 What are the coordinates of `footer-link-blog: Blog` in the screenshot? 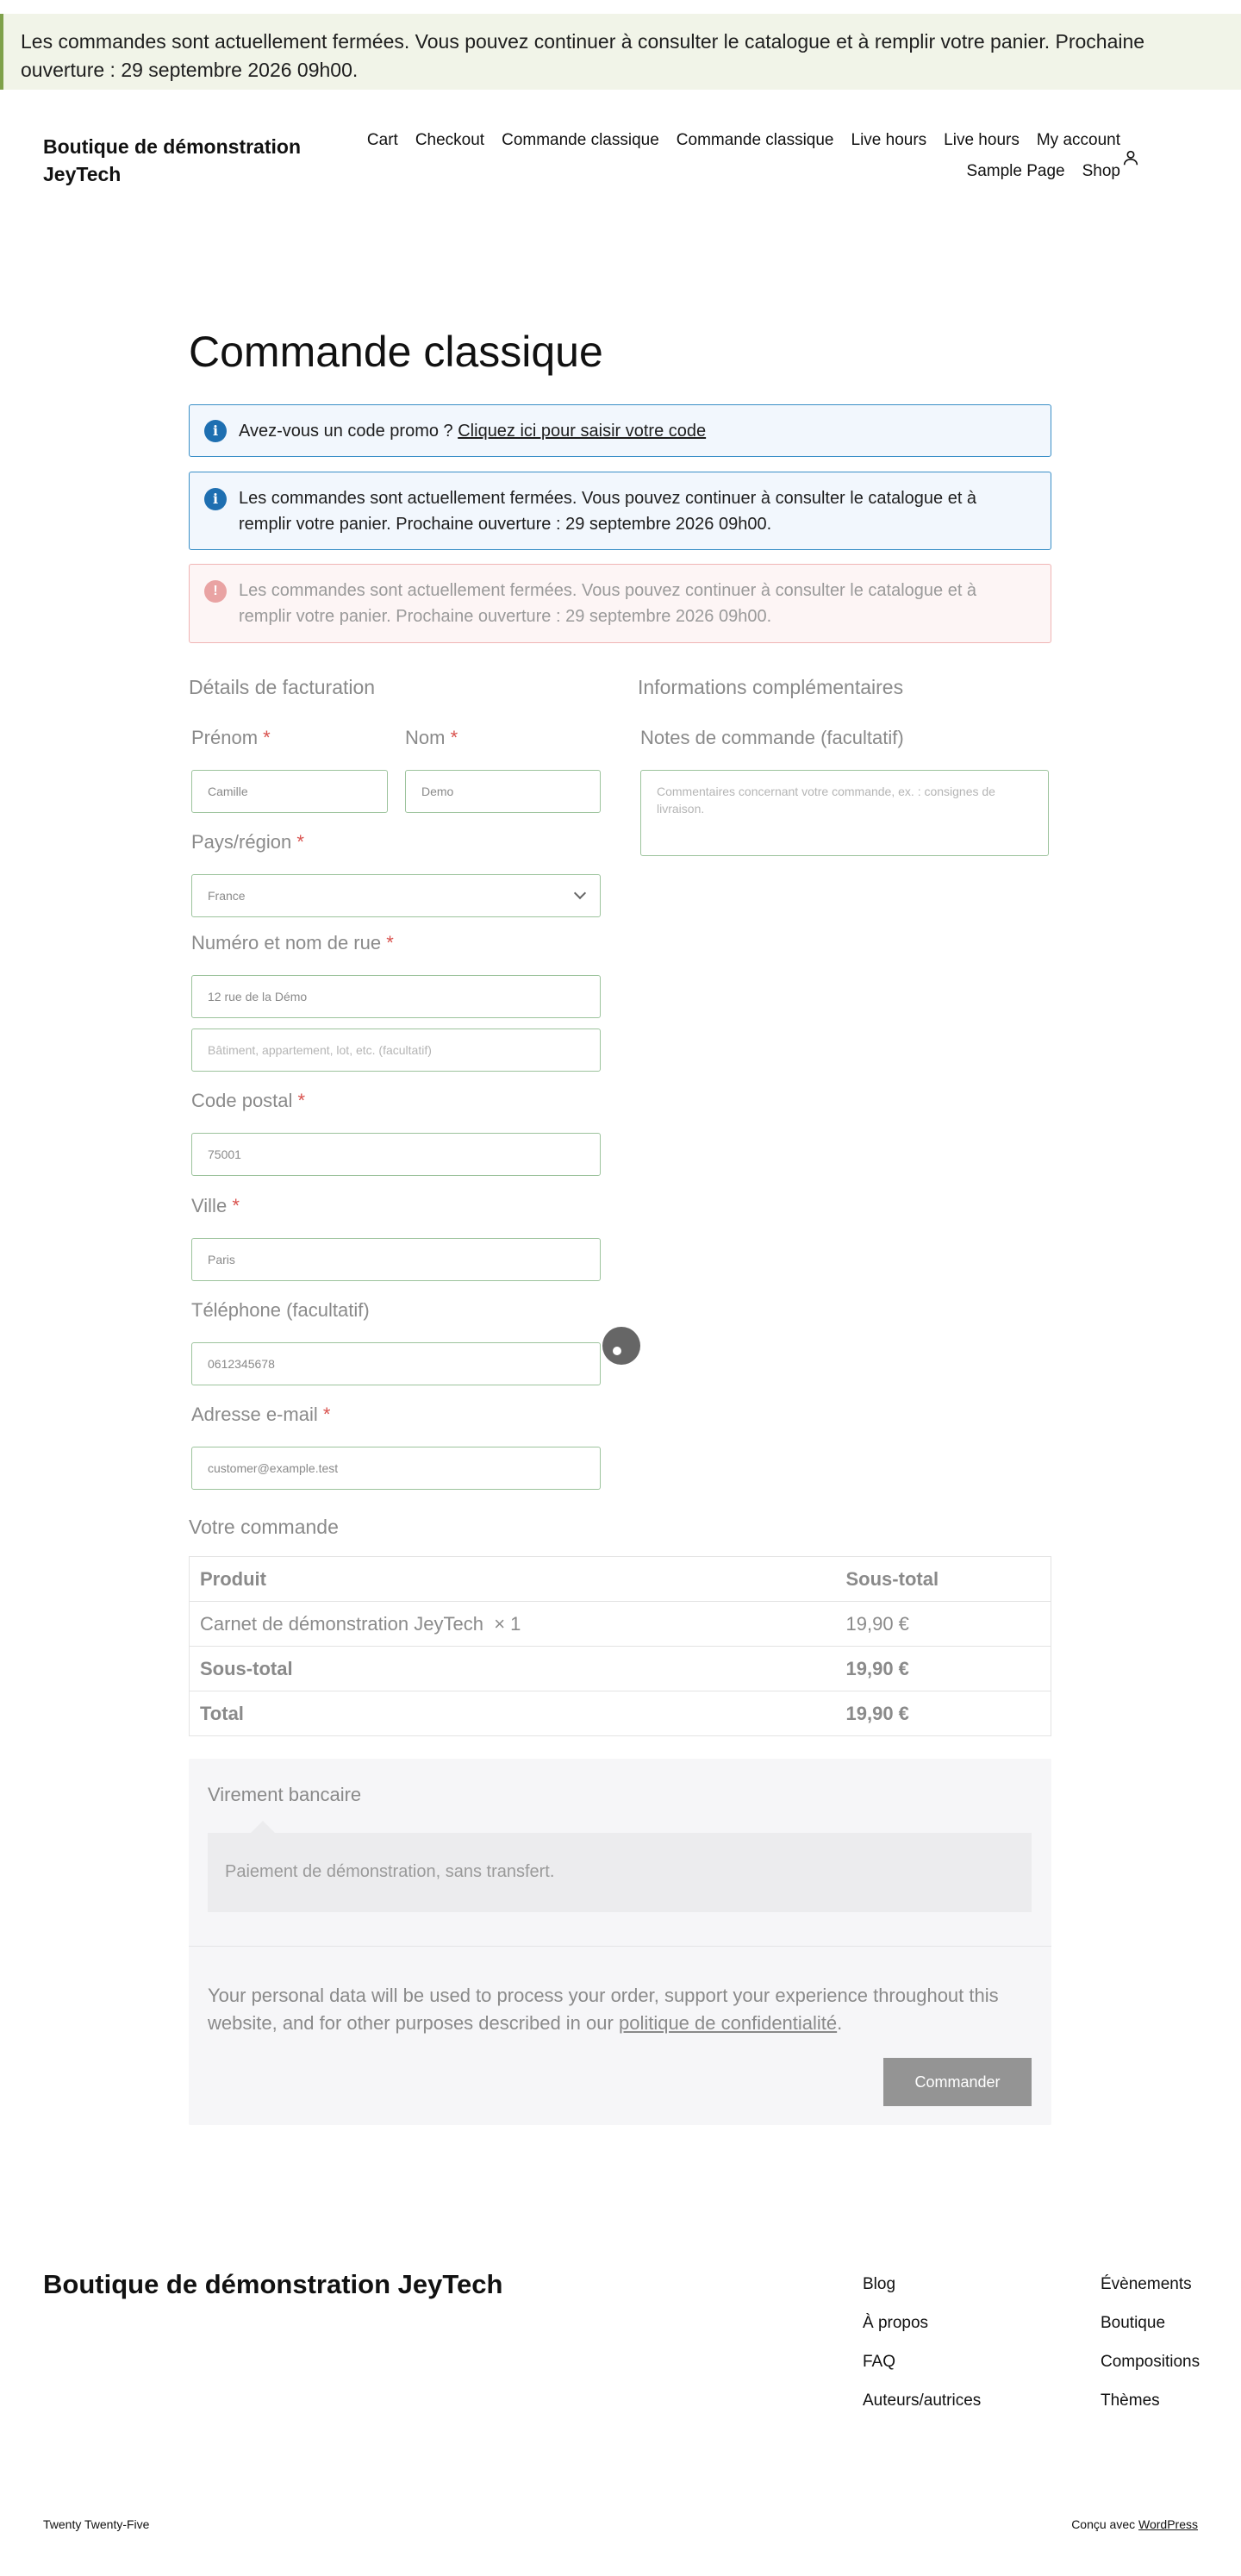 It's located at (922, 2284).